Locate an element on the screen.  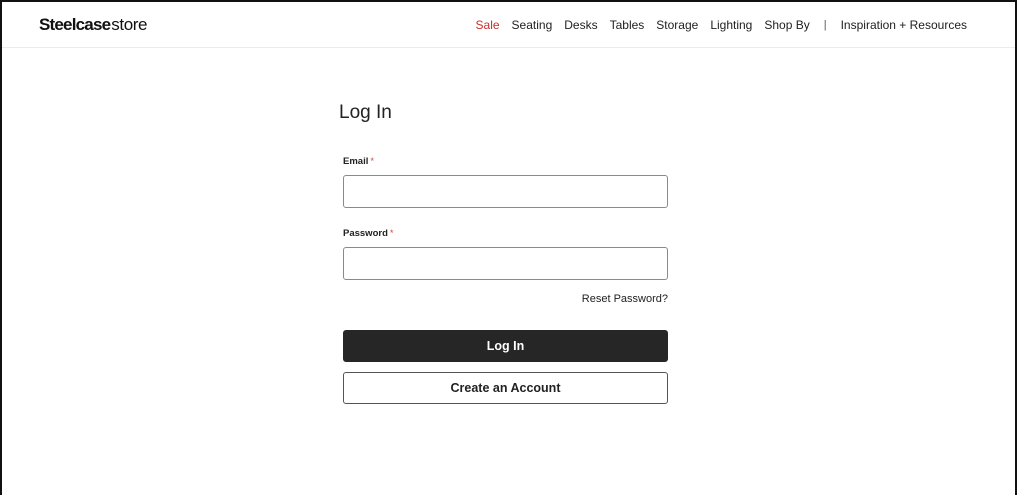
nav-tables: Tables is located at coordinates (627, 25).